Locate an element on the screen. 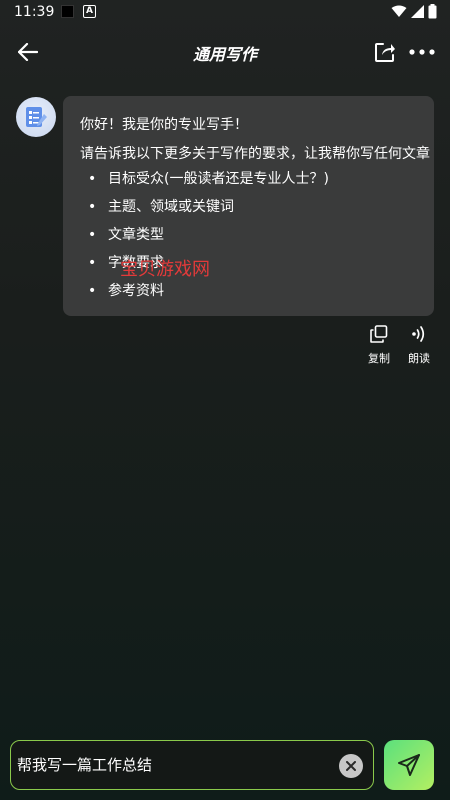  battery-icon is located at coordinates (432, 11).